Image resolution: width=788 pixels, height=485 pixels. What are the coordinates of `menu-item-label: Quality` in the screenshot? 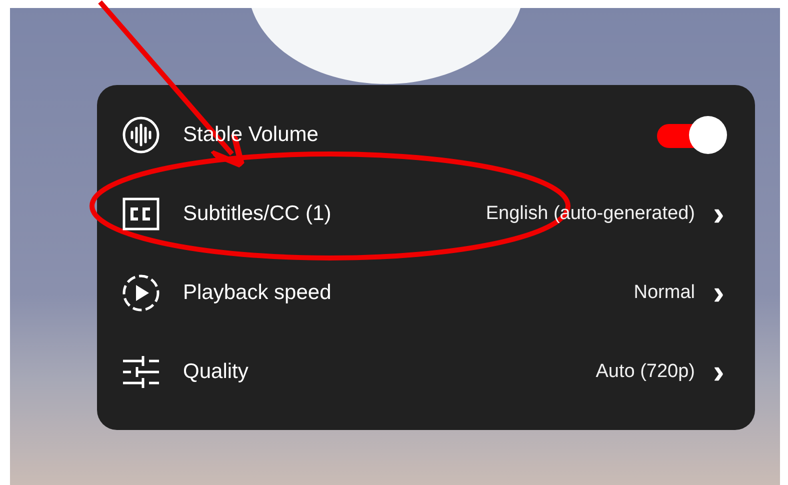 It's located at (216, 372).